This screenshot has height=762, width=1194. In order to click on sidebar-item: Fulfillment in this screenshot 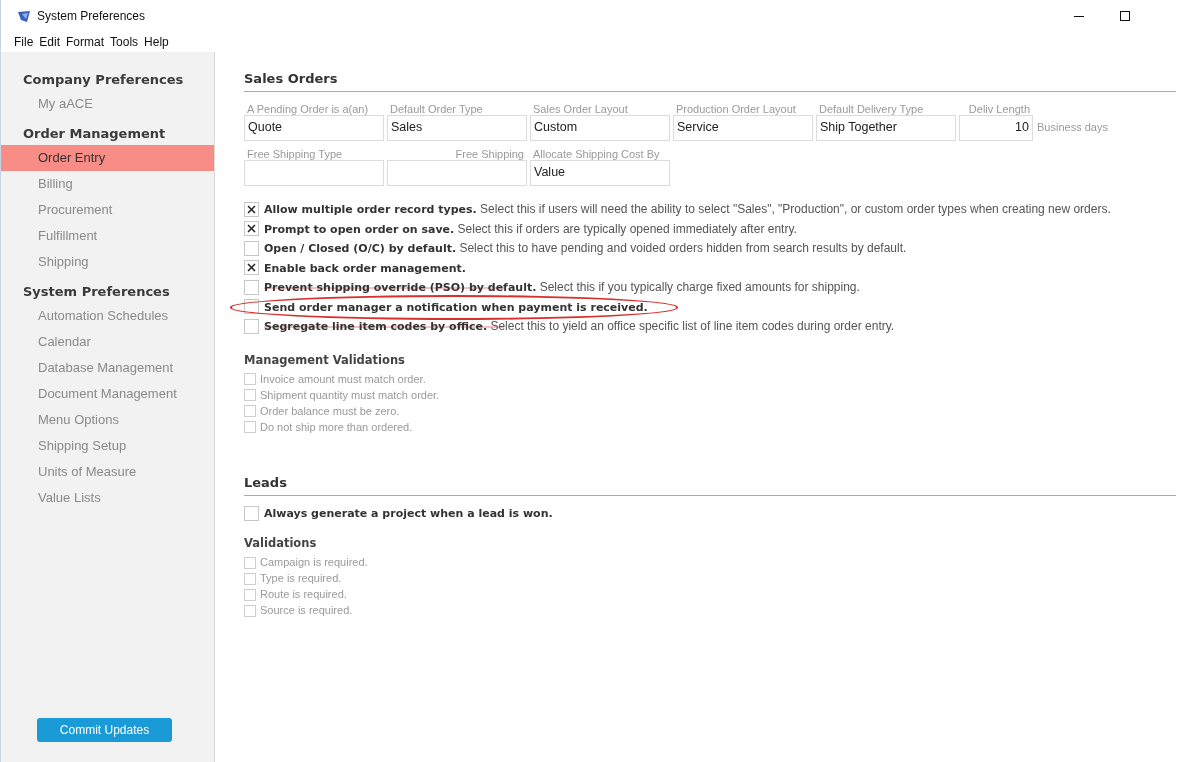, I will do `click(107, 236)`.